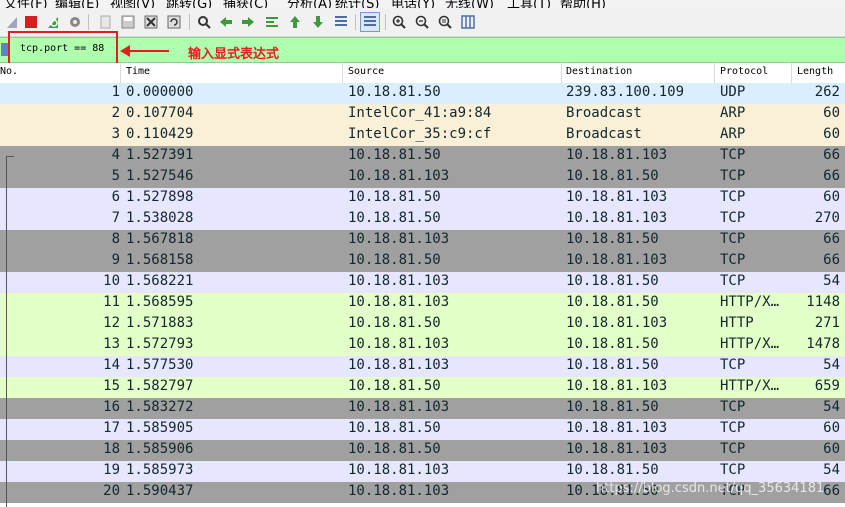  I want to click on menu-go: 跳转(G), so click(189, 4).